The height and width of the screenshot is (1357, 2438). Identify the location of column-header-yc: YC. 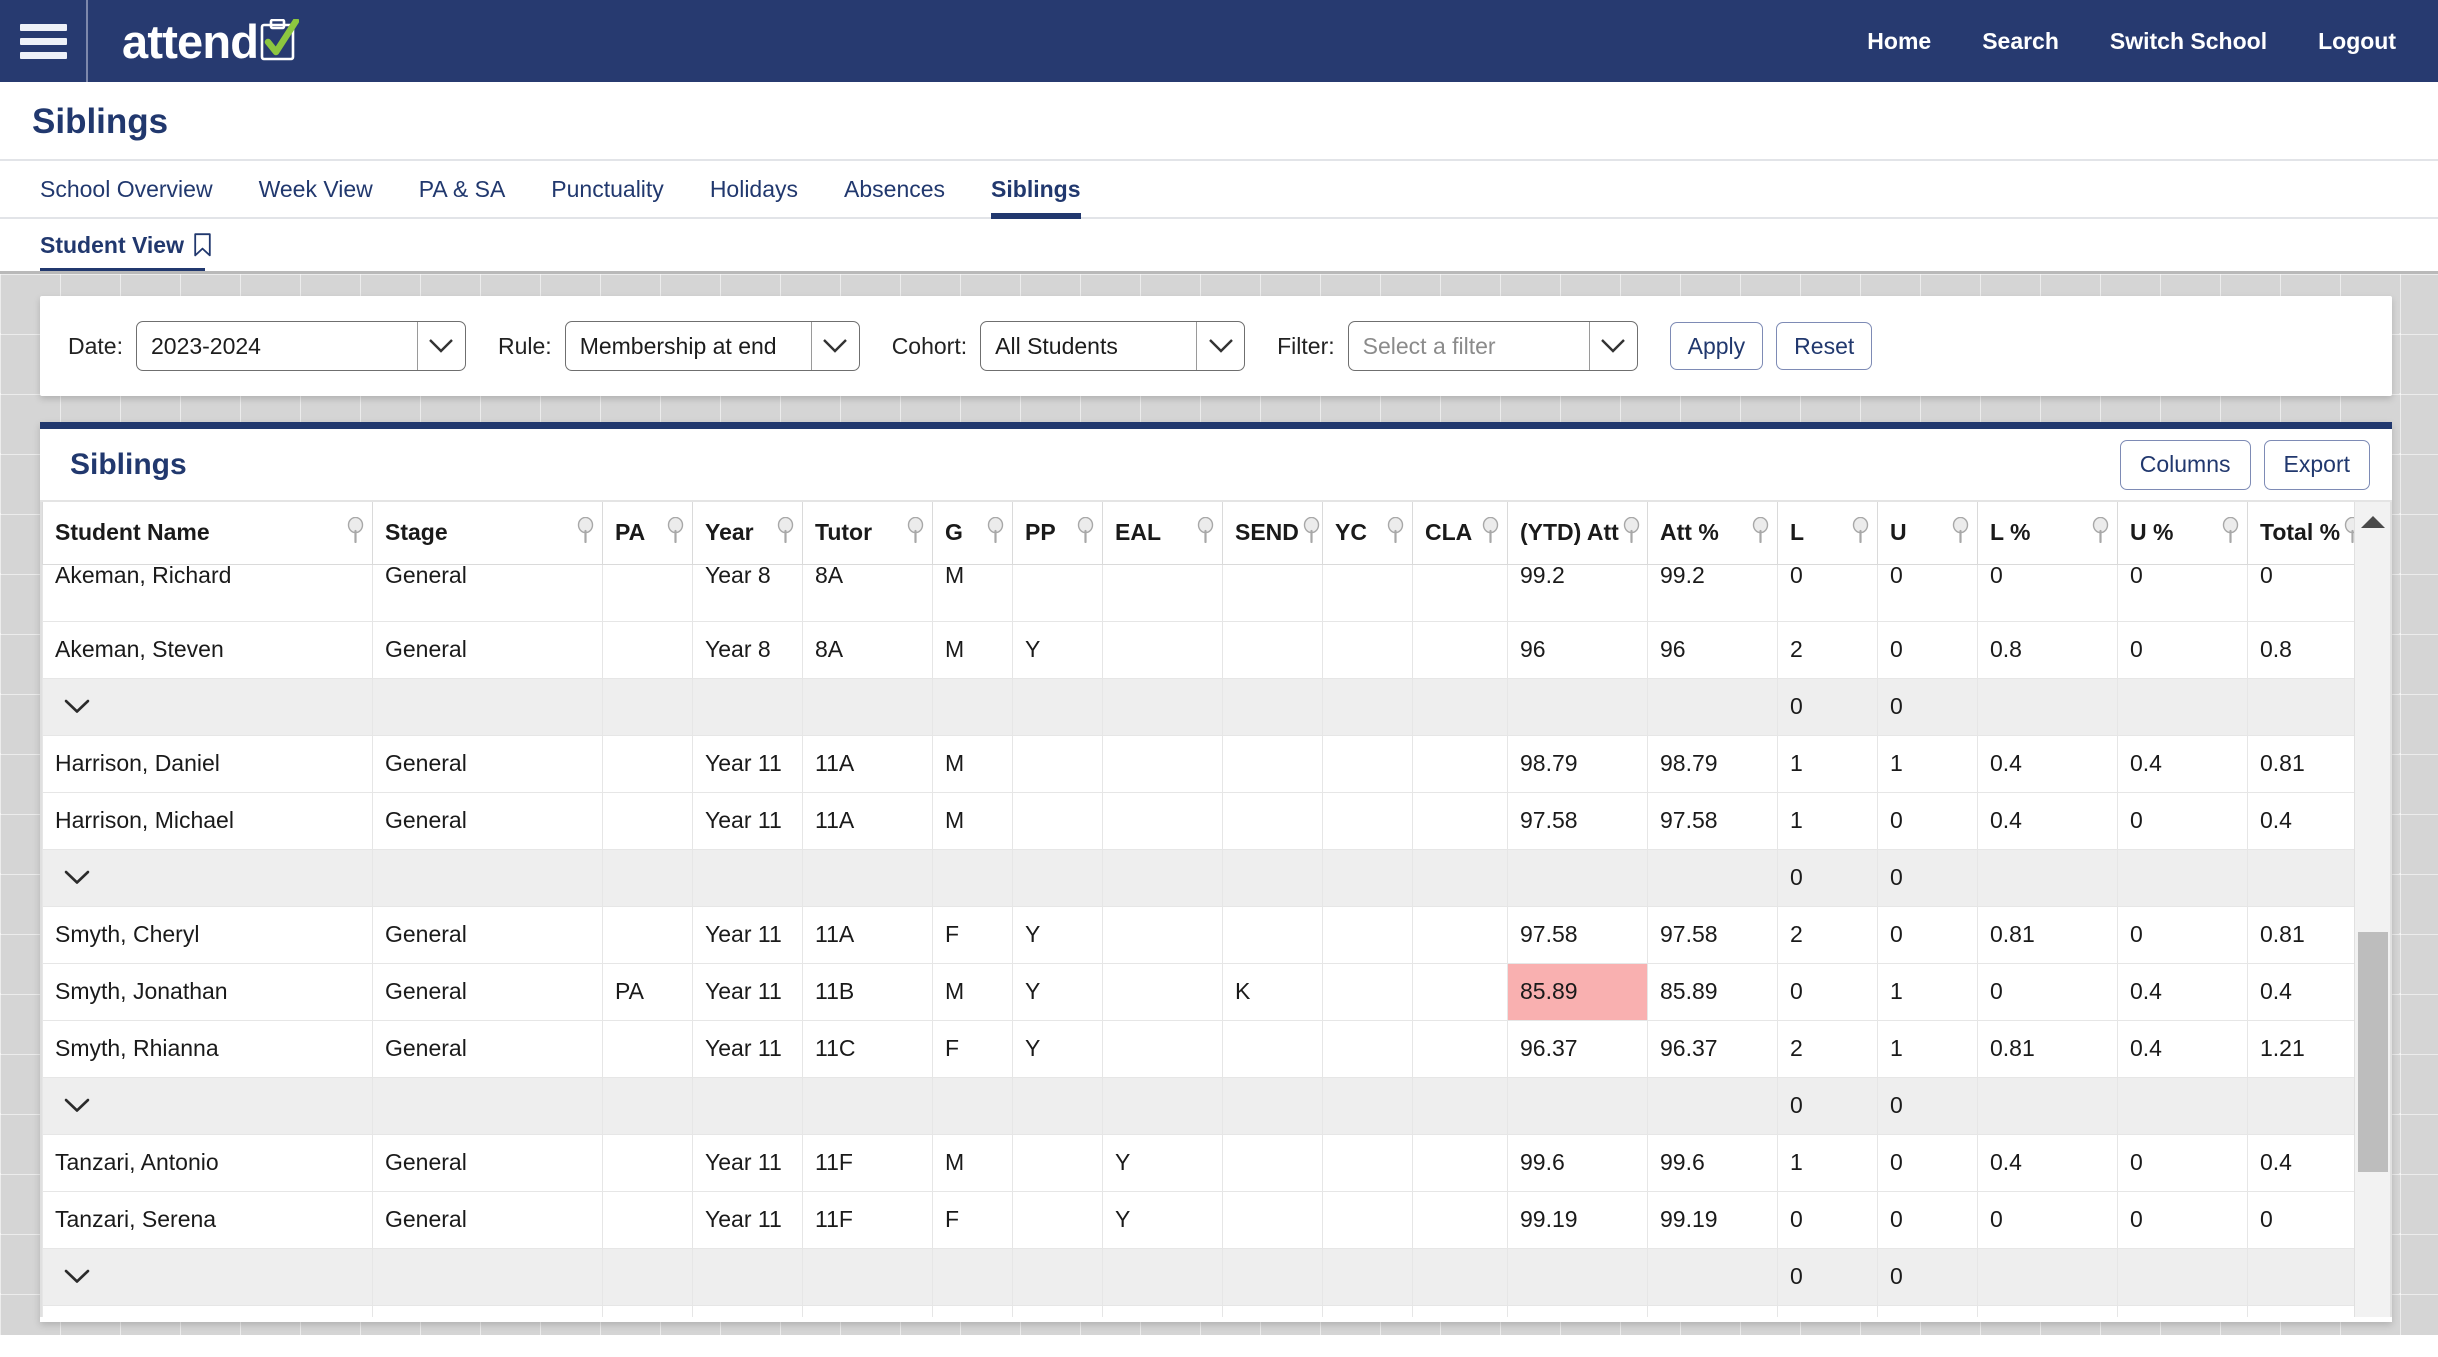
(1367, 533).